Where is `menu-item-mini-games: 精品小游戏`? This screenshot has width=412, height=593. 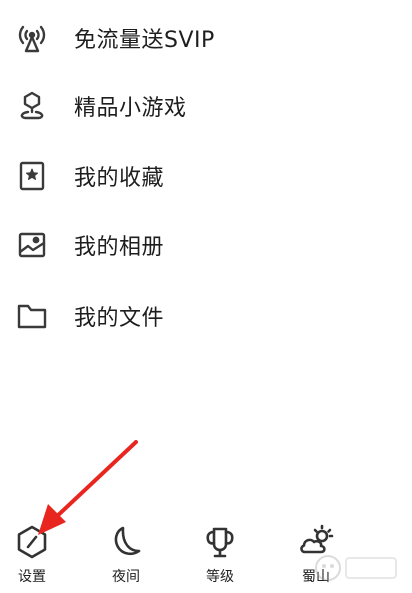
menu-item-mini-games: 精品小游戏 is located at coordinates (206, 106).